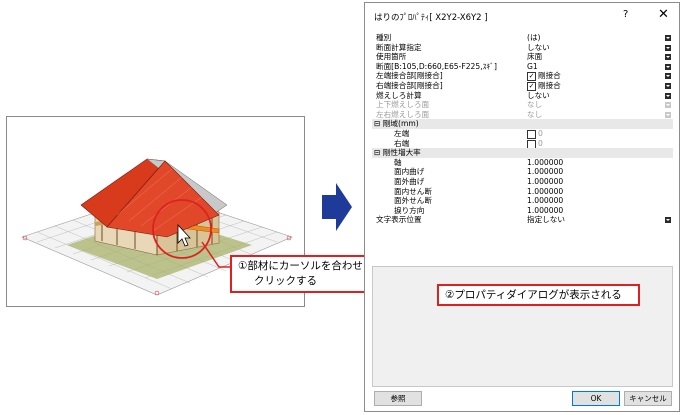  I want to click on prop-row-stiff-inplane-bend: 面内曲げ 1.000000, so click(522, 172).